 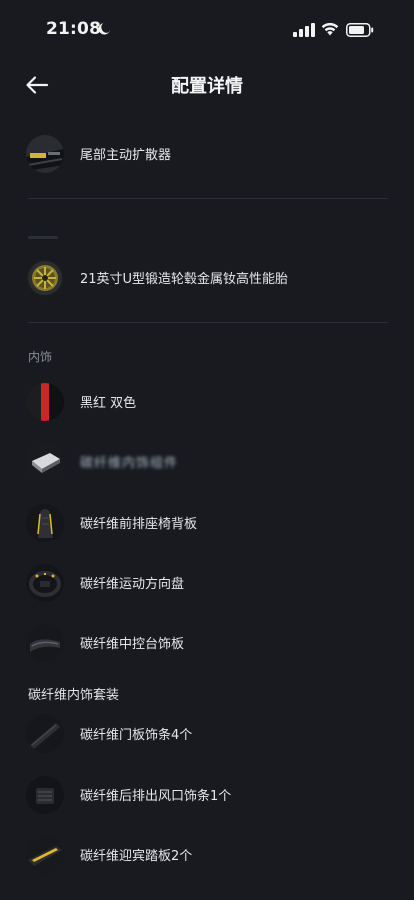 I want to click on list-item-label: 碳纤维中控台饰板, so click(x=132, y=644).